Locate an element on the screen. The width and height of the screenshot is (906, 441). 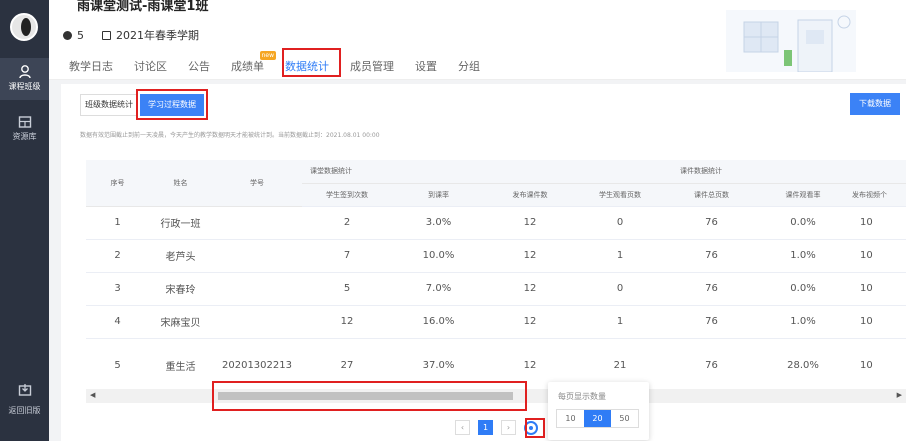
page-size-options: 10 20 50 is located at coordinates (597, 418).